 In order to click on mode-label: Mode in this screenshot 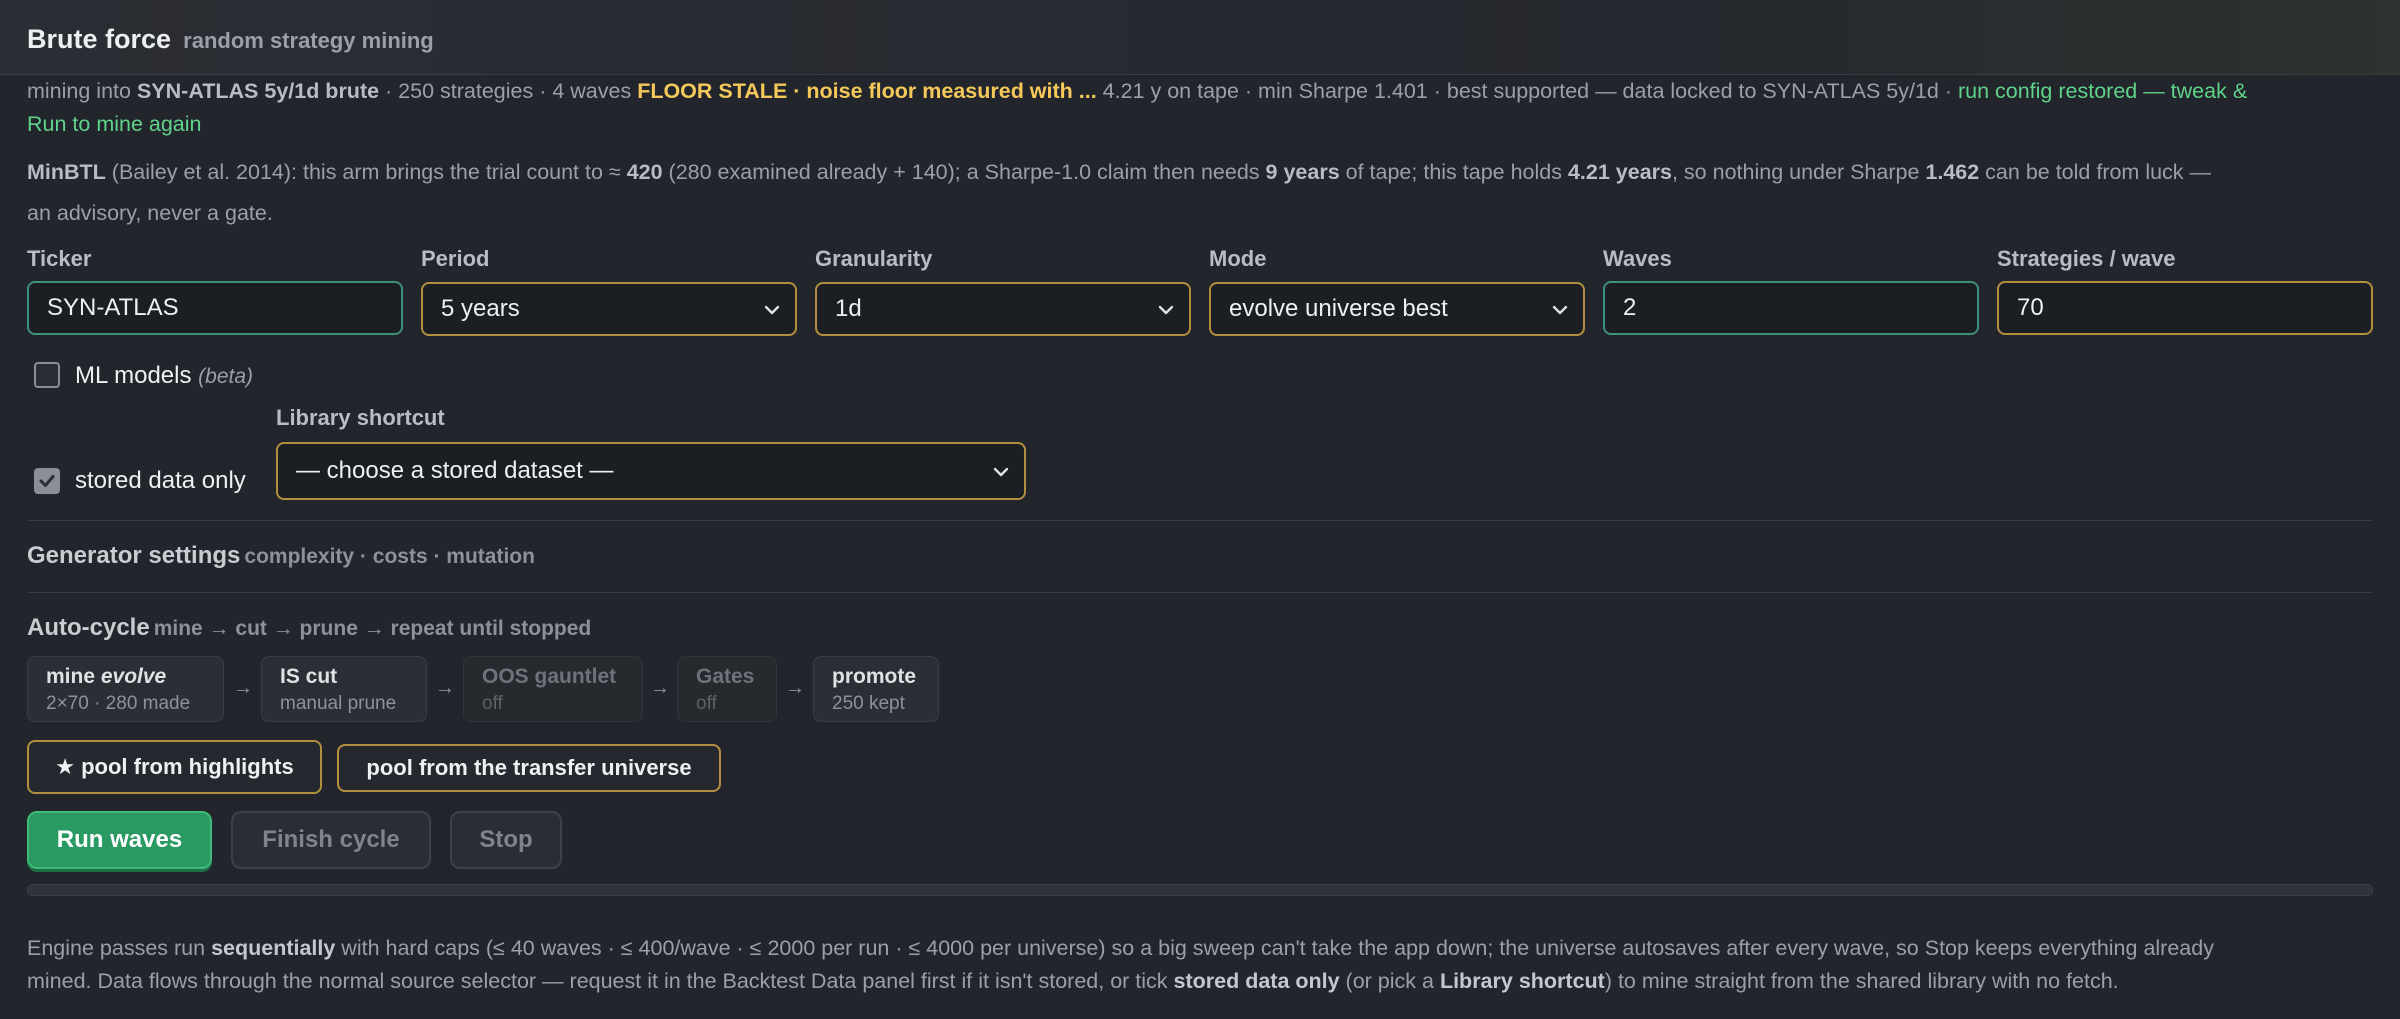, I will do `click(1238, 258)`.